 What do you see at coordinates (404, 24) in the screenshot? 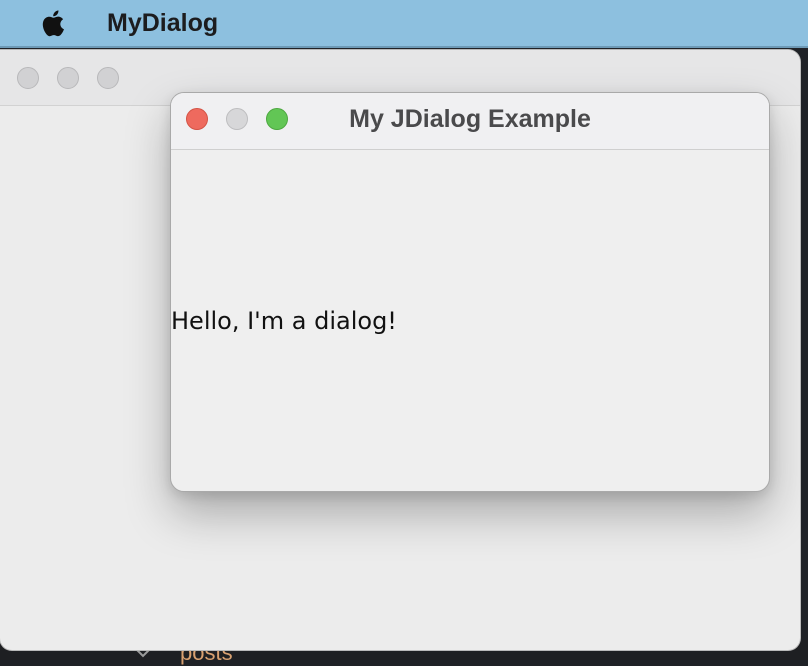
I see `menu-bar: MyDialog` at bounding box center [404, 24].